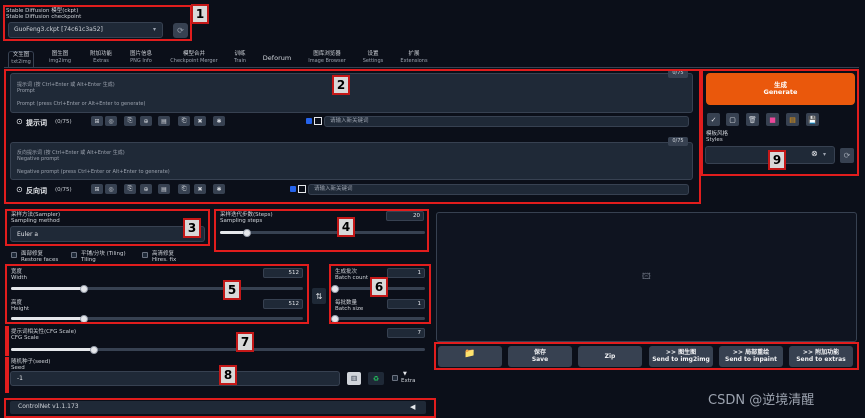  I want to click on tab-label-en: Settings, so click(373, 60).